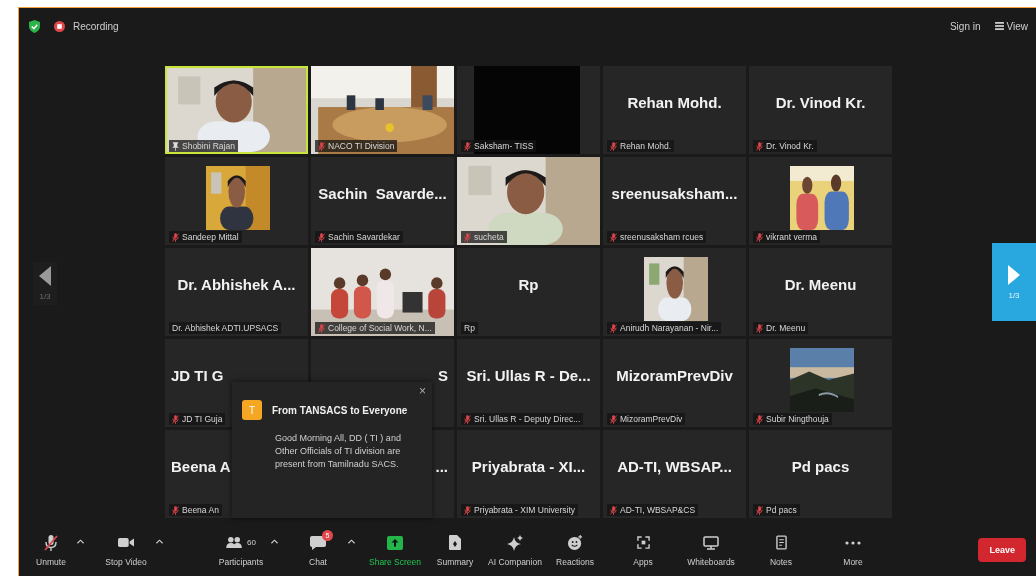 The width and height of the screenshot is (1036, 580). I want to click on leave-button: Leave, so click(1002, 550).